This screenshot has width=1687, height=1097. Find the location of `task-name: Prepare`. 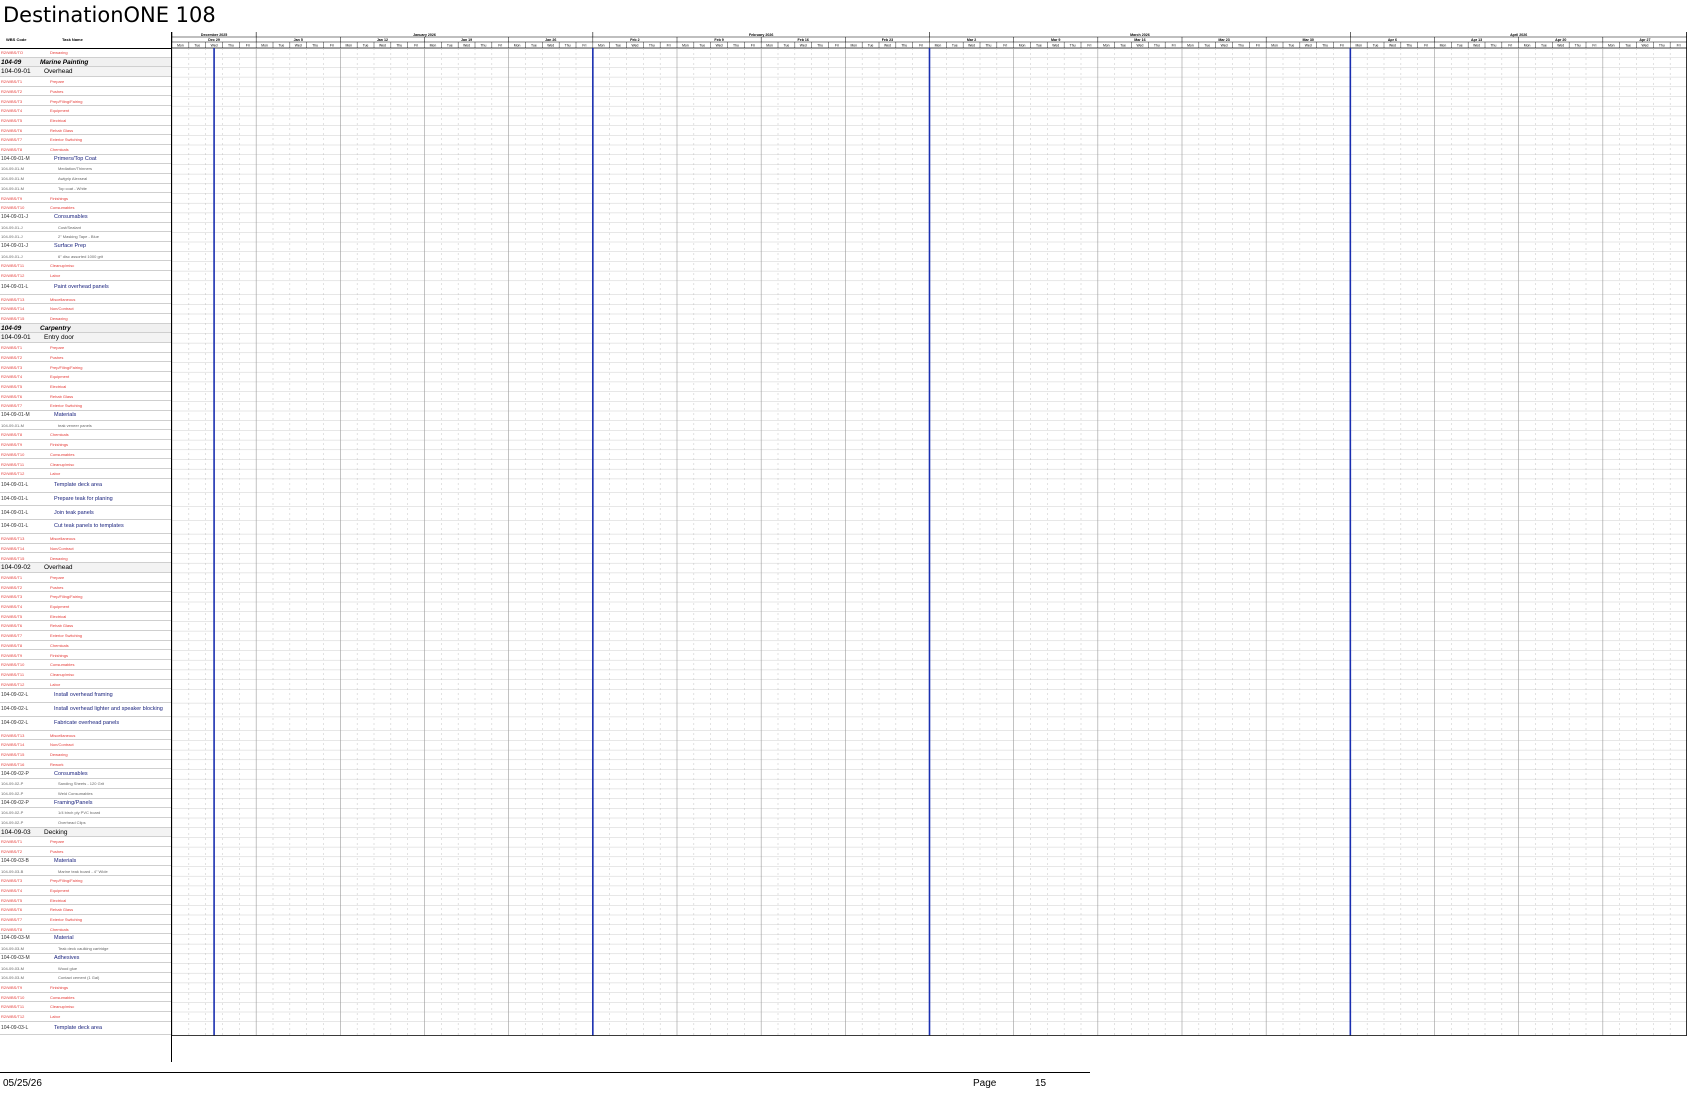

task-name: Prepare is located at coordinates (57, 842).